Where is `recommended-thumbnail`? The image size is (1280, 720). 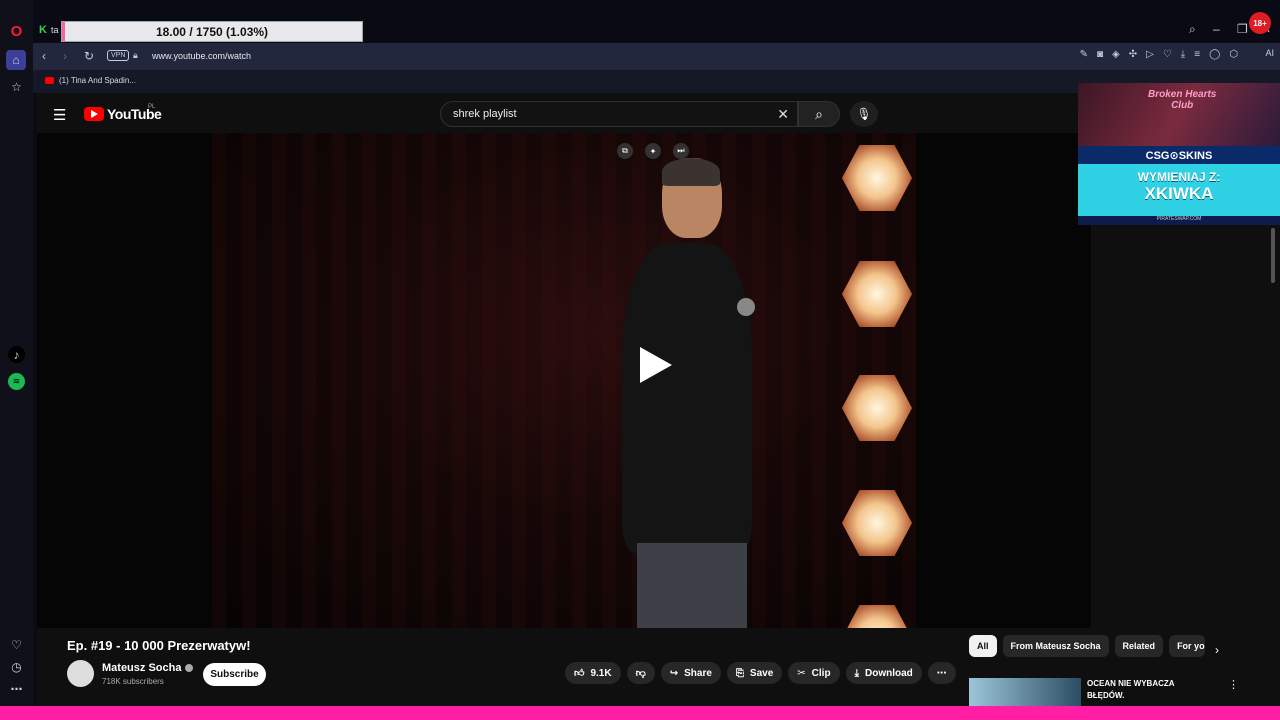 recommended-thumbnail is located at coordinates (1025, 692).